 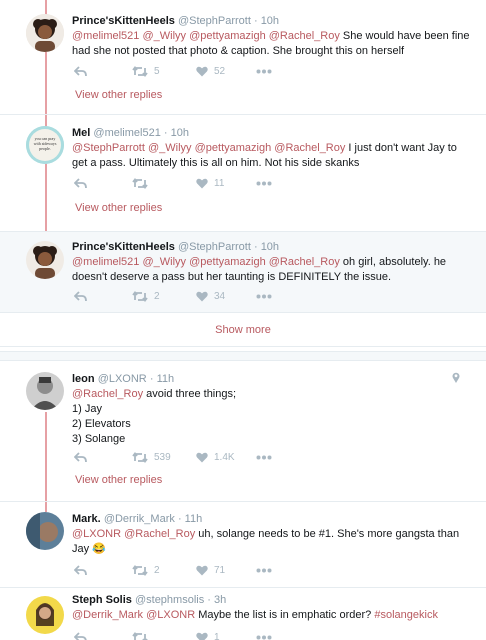 I want to click on tweet-header: Mel @melimel521 · 10h, so click(x=130, y=133).